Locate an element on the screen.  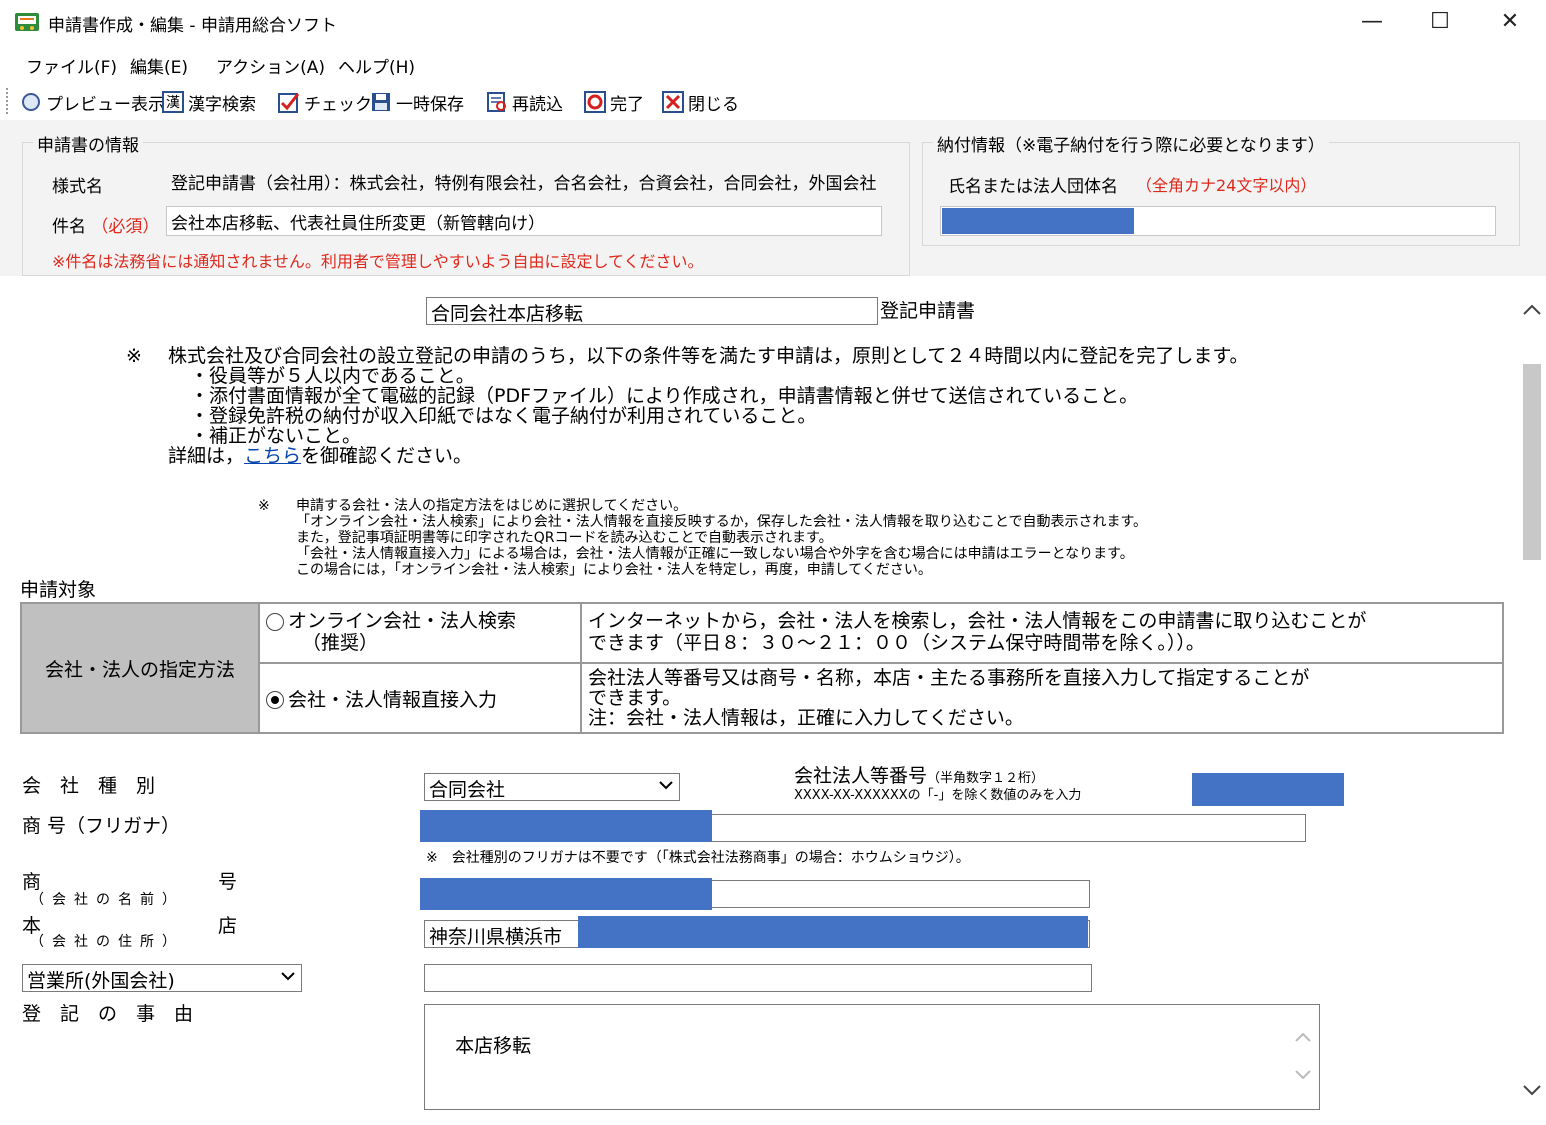
close-form-button: 閉じる is located at coordinates (700, 102).